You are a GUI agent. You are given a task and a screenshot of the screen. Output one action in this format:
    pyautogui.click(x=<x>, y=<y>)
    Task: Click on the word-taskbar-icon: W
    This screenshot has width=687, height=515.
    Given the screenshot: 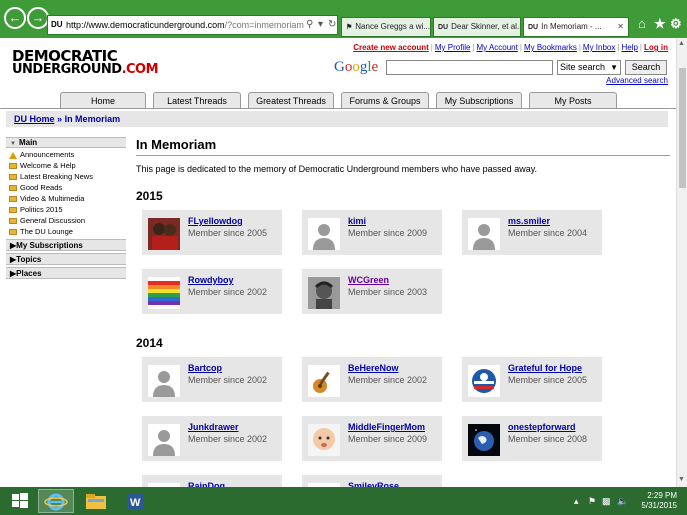 What is the action you would take?
    pyautogui.click(x=136, y=501)
    